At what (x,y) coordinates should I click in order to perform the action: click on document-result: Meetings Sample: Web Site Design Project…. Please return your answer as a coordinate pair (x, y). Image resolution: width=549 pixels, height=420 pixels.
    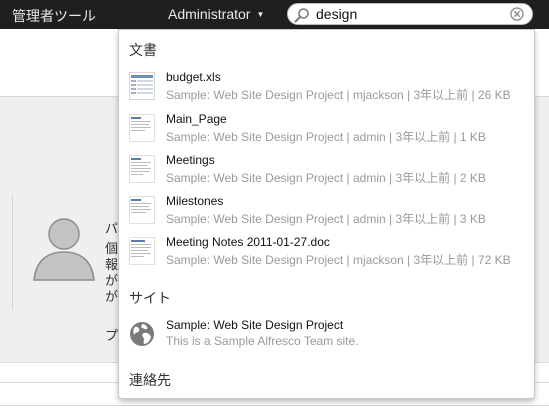
    Looking at the image, I should click on (329, 171).